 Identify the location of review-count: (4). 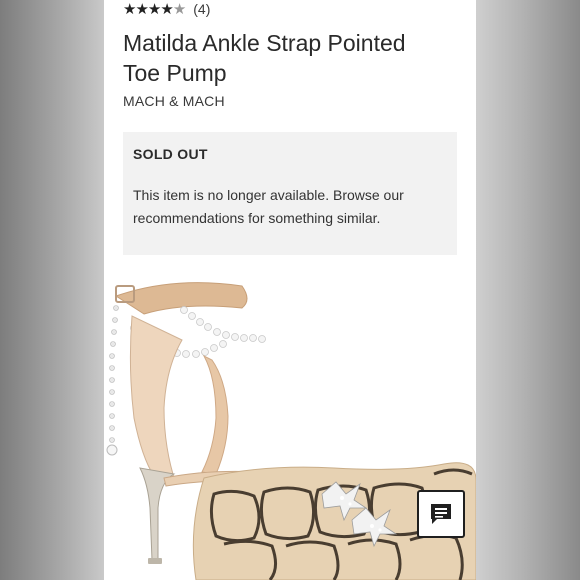
(201, 9).